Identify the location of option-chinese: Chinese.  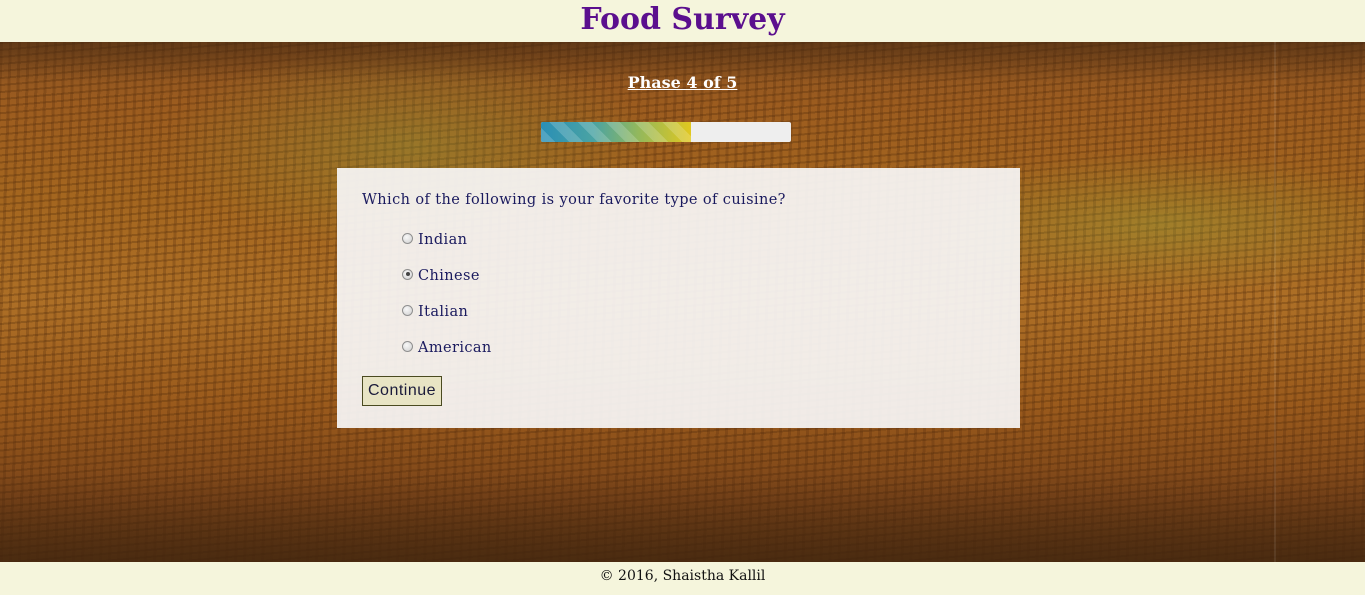
(698, 276).